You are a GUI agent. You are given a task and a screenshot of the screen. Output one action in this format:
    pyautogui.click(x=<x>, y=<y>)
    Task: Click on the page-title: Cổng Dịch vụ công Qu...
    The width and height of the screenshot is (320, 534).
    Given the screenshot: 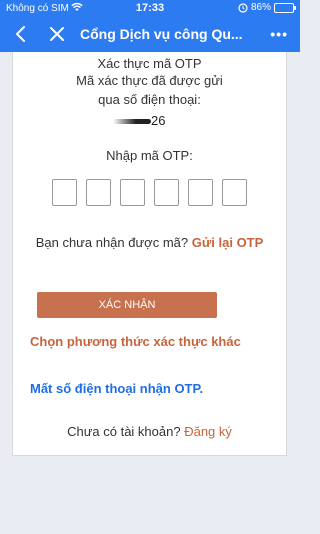 What is the action you would take?
    pyautogui.click(x=161, y=34)
    